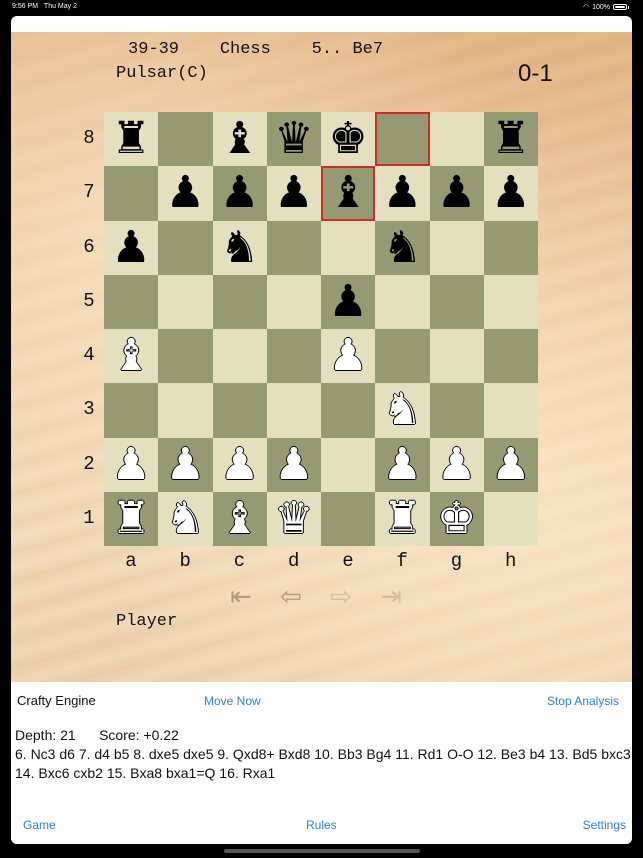  What do you see at coordinates (39, 825) in the screenshot?
I see `game-button: Game` at bounding box center [39, 825].